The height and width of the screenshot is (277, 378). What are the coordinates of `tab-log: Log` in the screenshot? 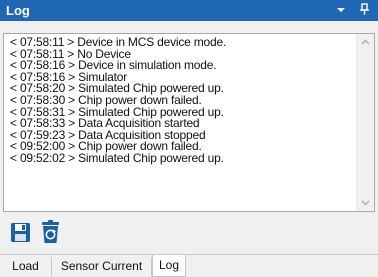 It's located at (169, 266).